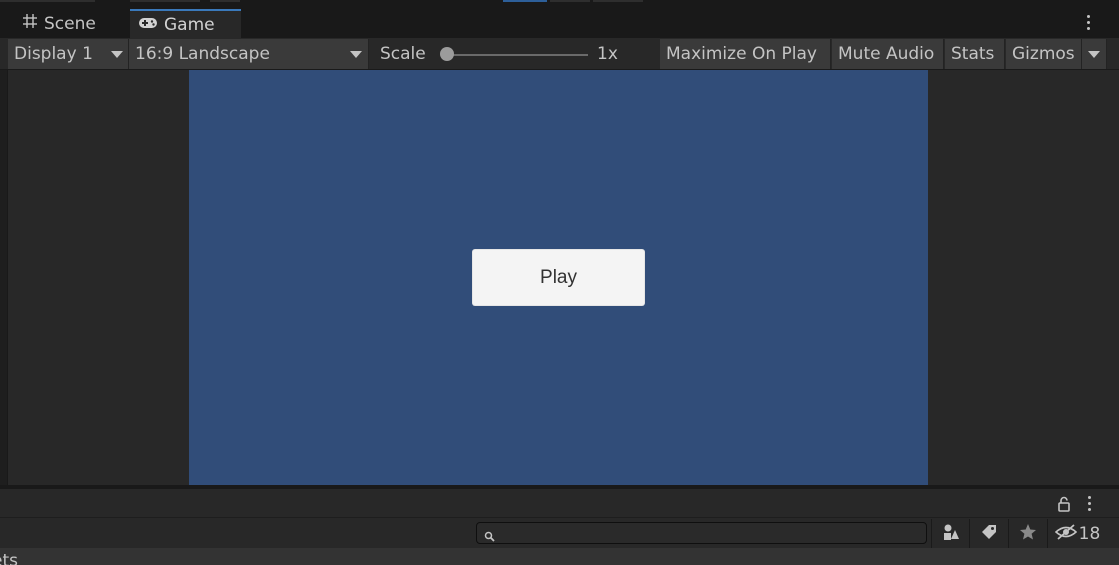  What do you see at coordinates (607, 54) in the screenshot?
I see `scale-value: 1x` at bounding box center [607, 54].